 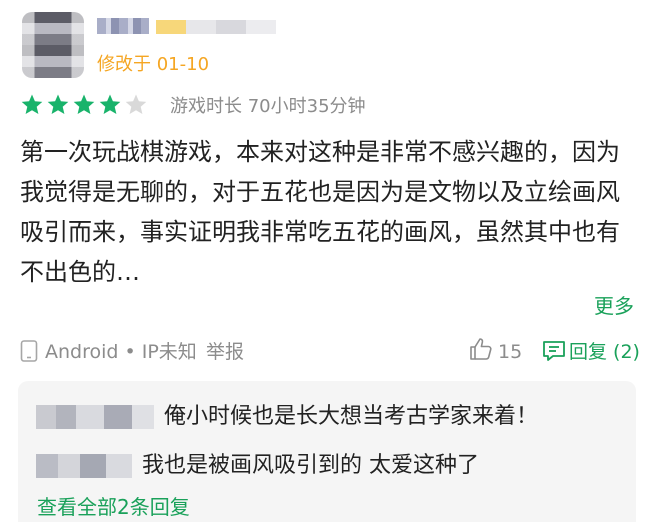 I want to click on avatar, so click(x=53, y=45).